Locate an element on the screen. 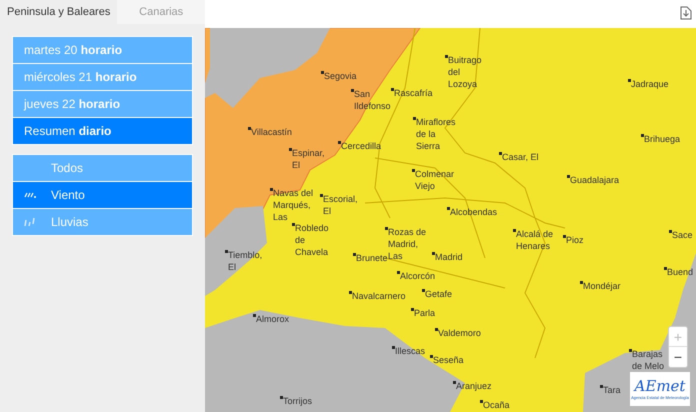  town-label: Navalcarnero is located at coordinates (379, 296).